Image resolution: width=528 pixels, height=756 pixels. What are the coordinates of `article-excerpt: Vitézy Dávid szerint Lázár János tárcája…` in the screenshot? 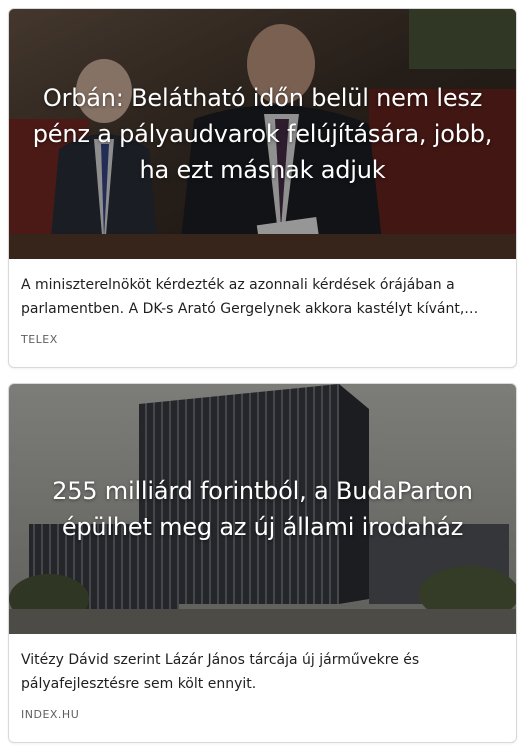 It's located at (220, 672).